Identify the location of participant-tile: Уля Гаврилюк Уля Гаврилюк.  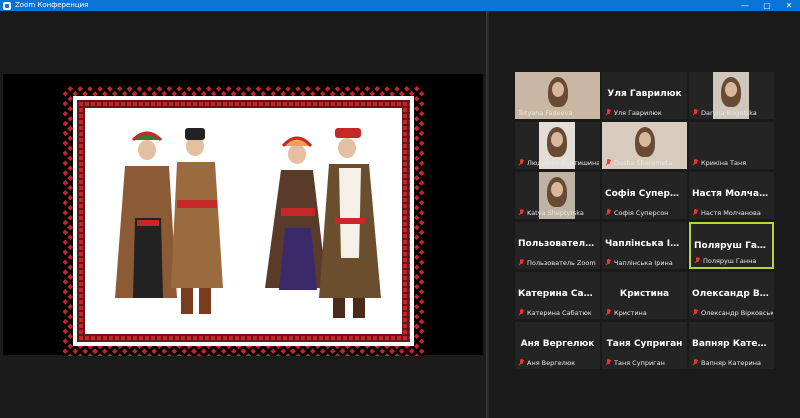
(644, 95).